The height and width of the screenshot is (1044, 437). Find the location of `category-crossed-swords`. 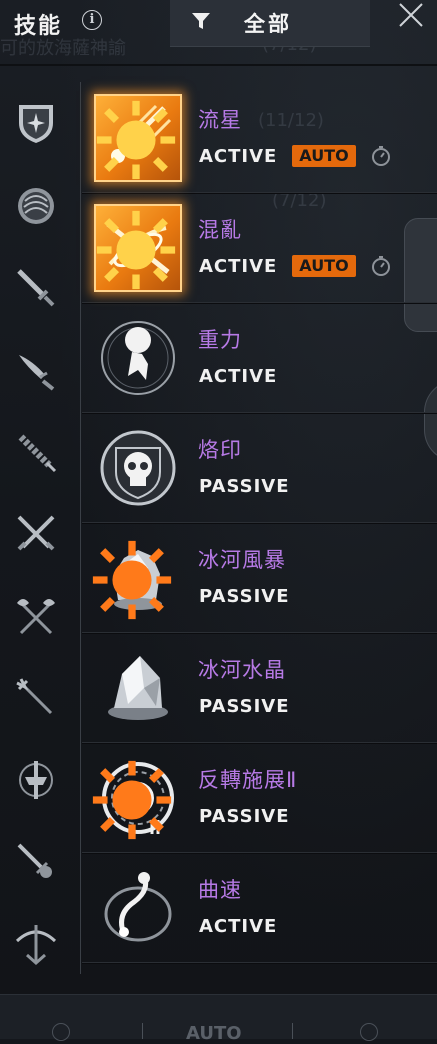

category-crossed-swords is located at coordinates (36, 534).